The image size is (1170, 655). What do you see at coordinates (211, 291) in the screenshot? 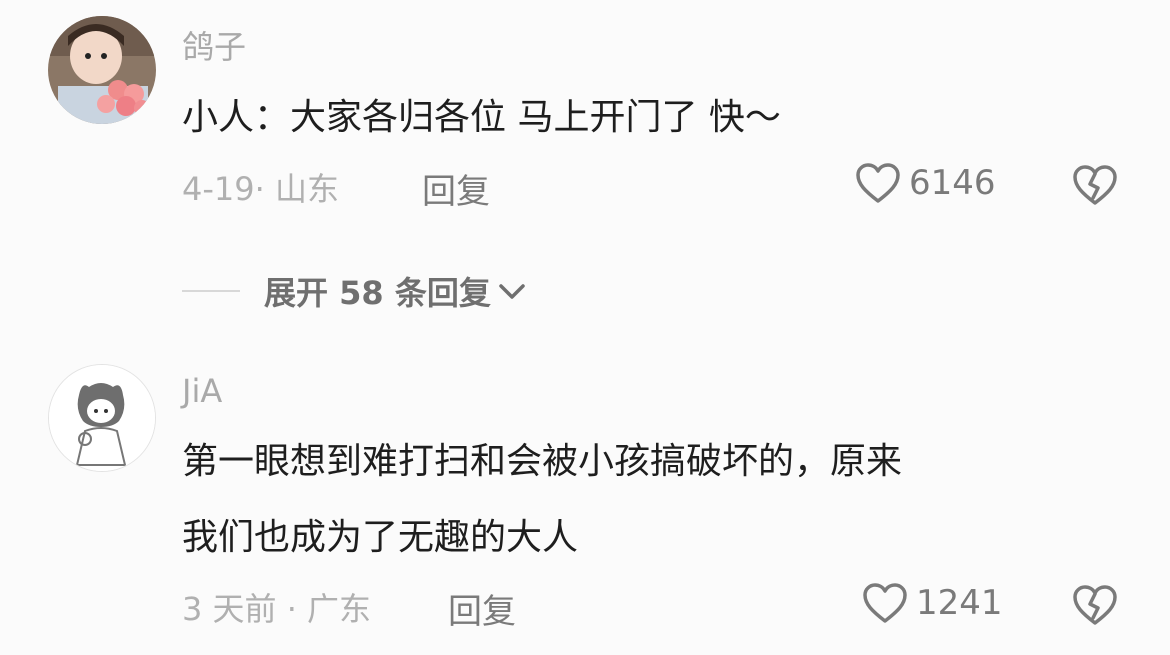
I see `divider` at bounding box center [211, 291].